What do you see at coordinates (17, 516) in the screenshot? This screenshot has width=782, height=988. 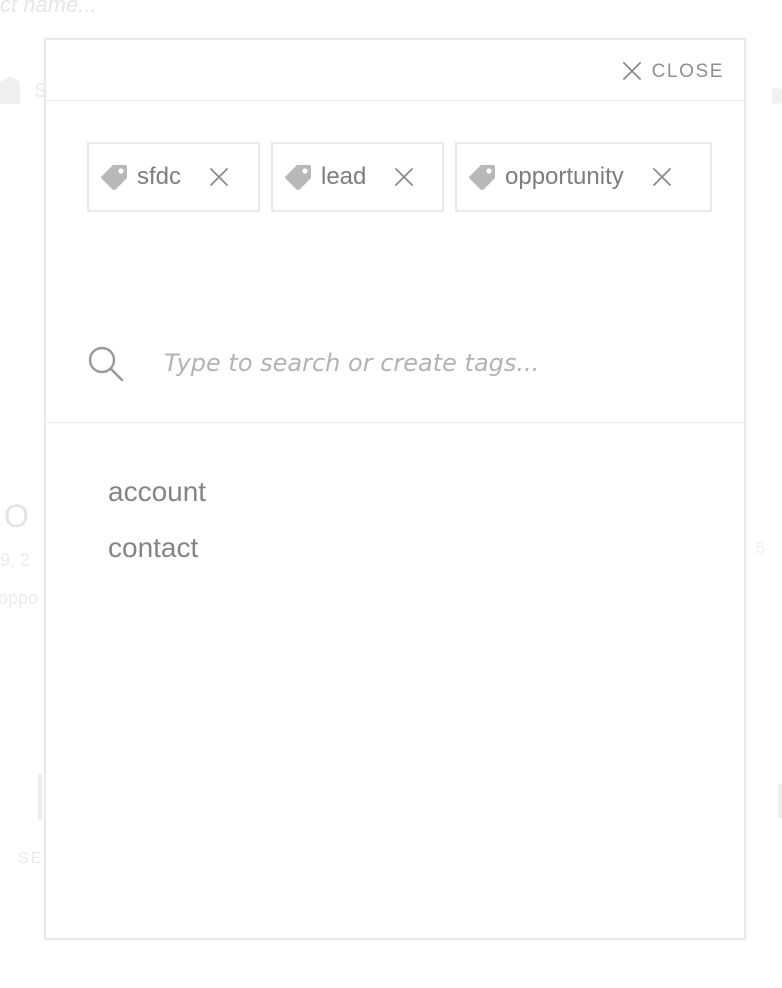 I see `background-heading: O` at bounding box center [17, 516].